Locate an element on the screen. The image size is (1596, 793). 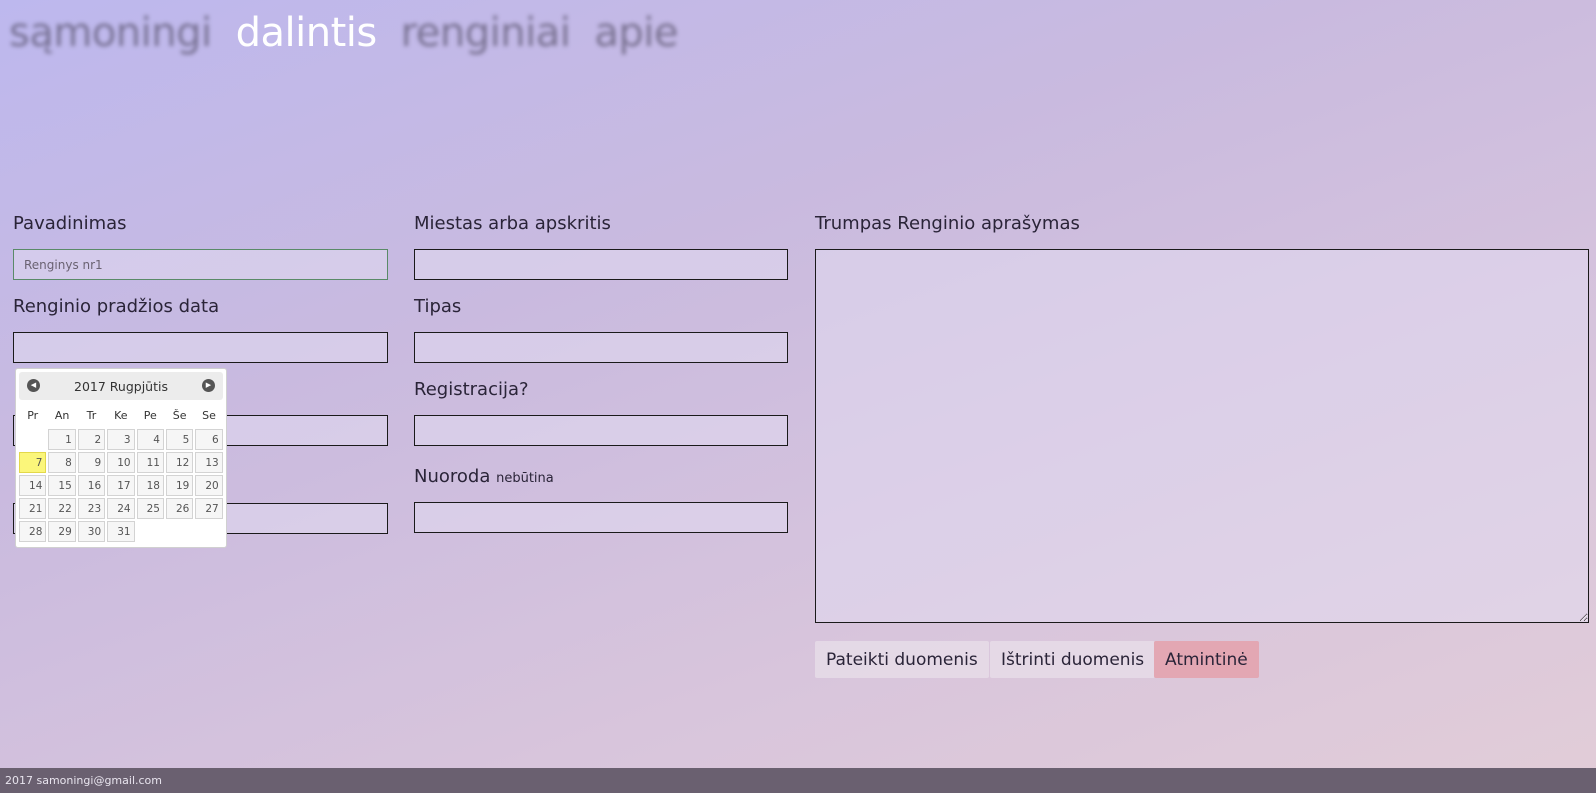
submit-button: Pateikti duomenis is located at coordinates (902, 659).